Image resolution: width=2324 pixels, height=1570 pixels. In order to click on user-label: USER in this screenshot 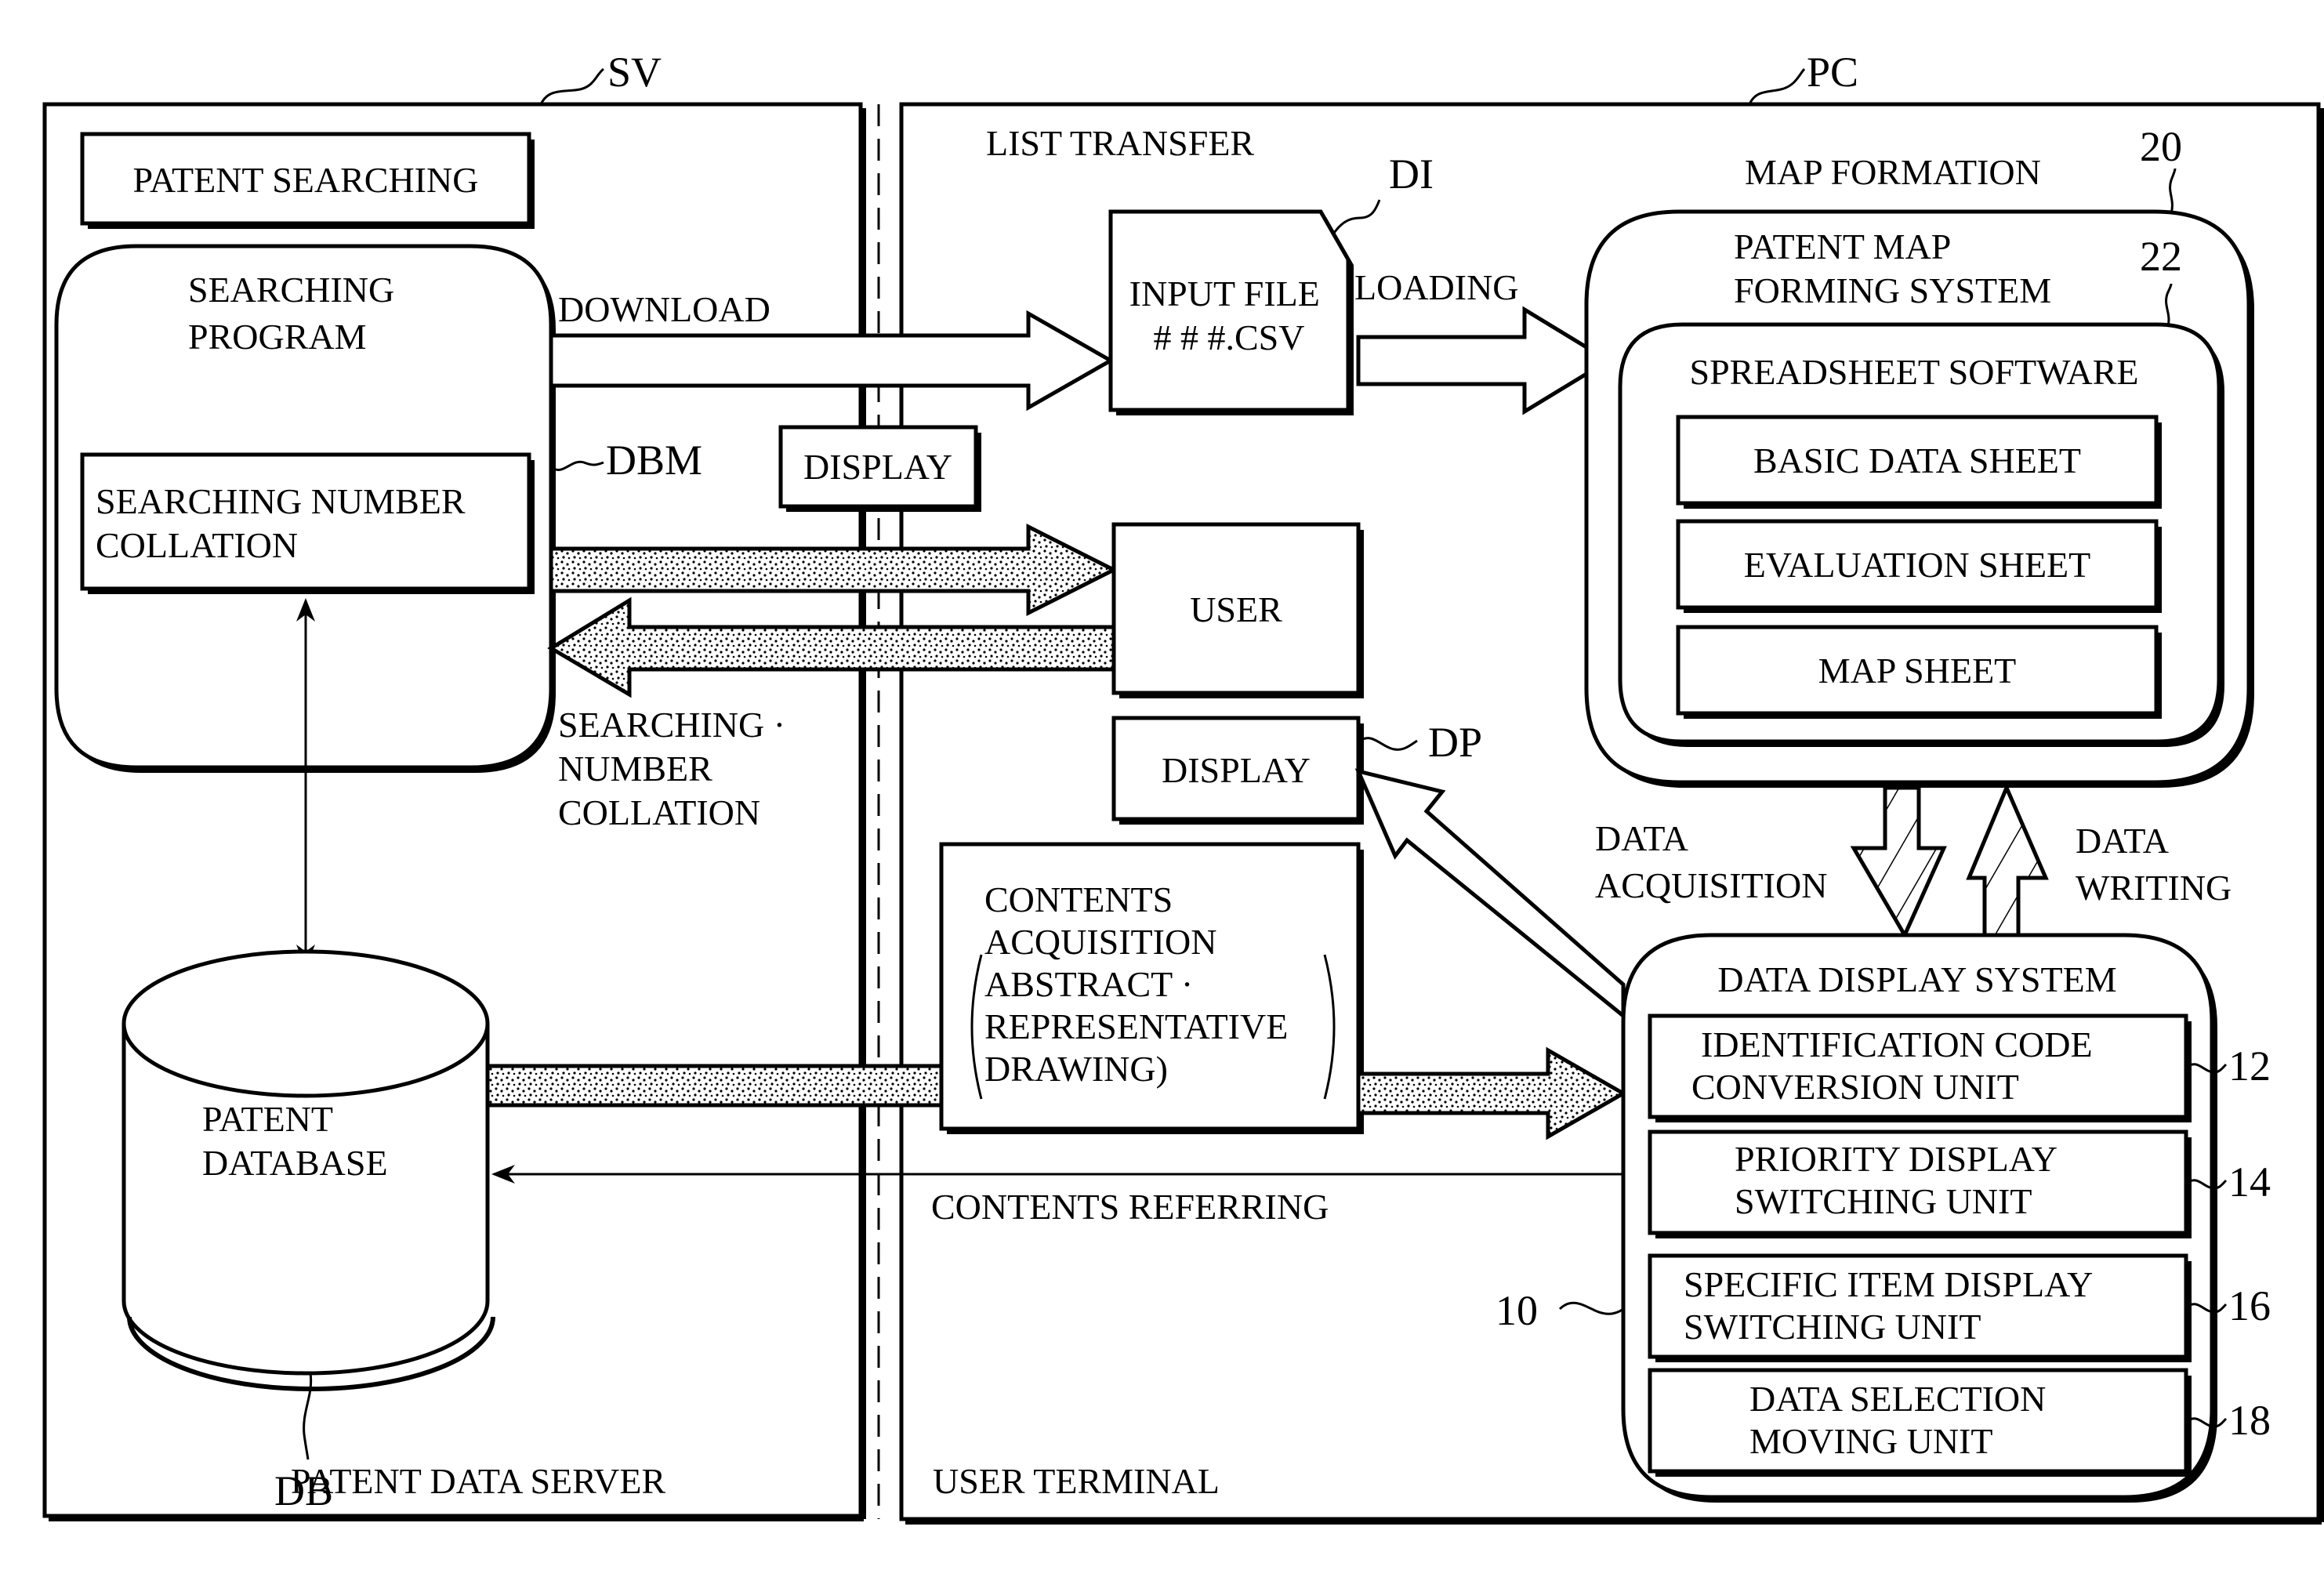, I will do `click(1236, 609)`.